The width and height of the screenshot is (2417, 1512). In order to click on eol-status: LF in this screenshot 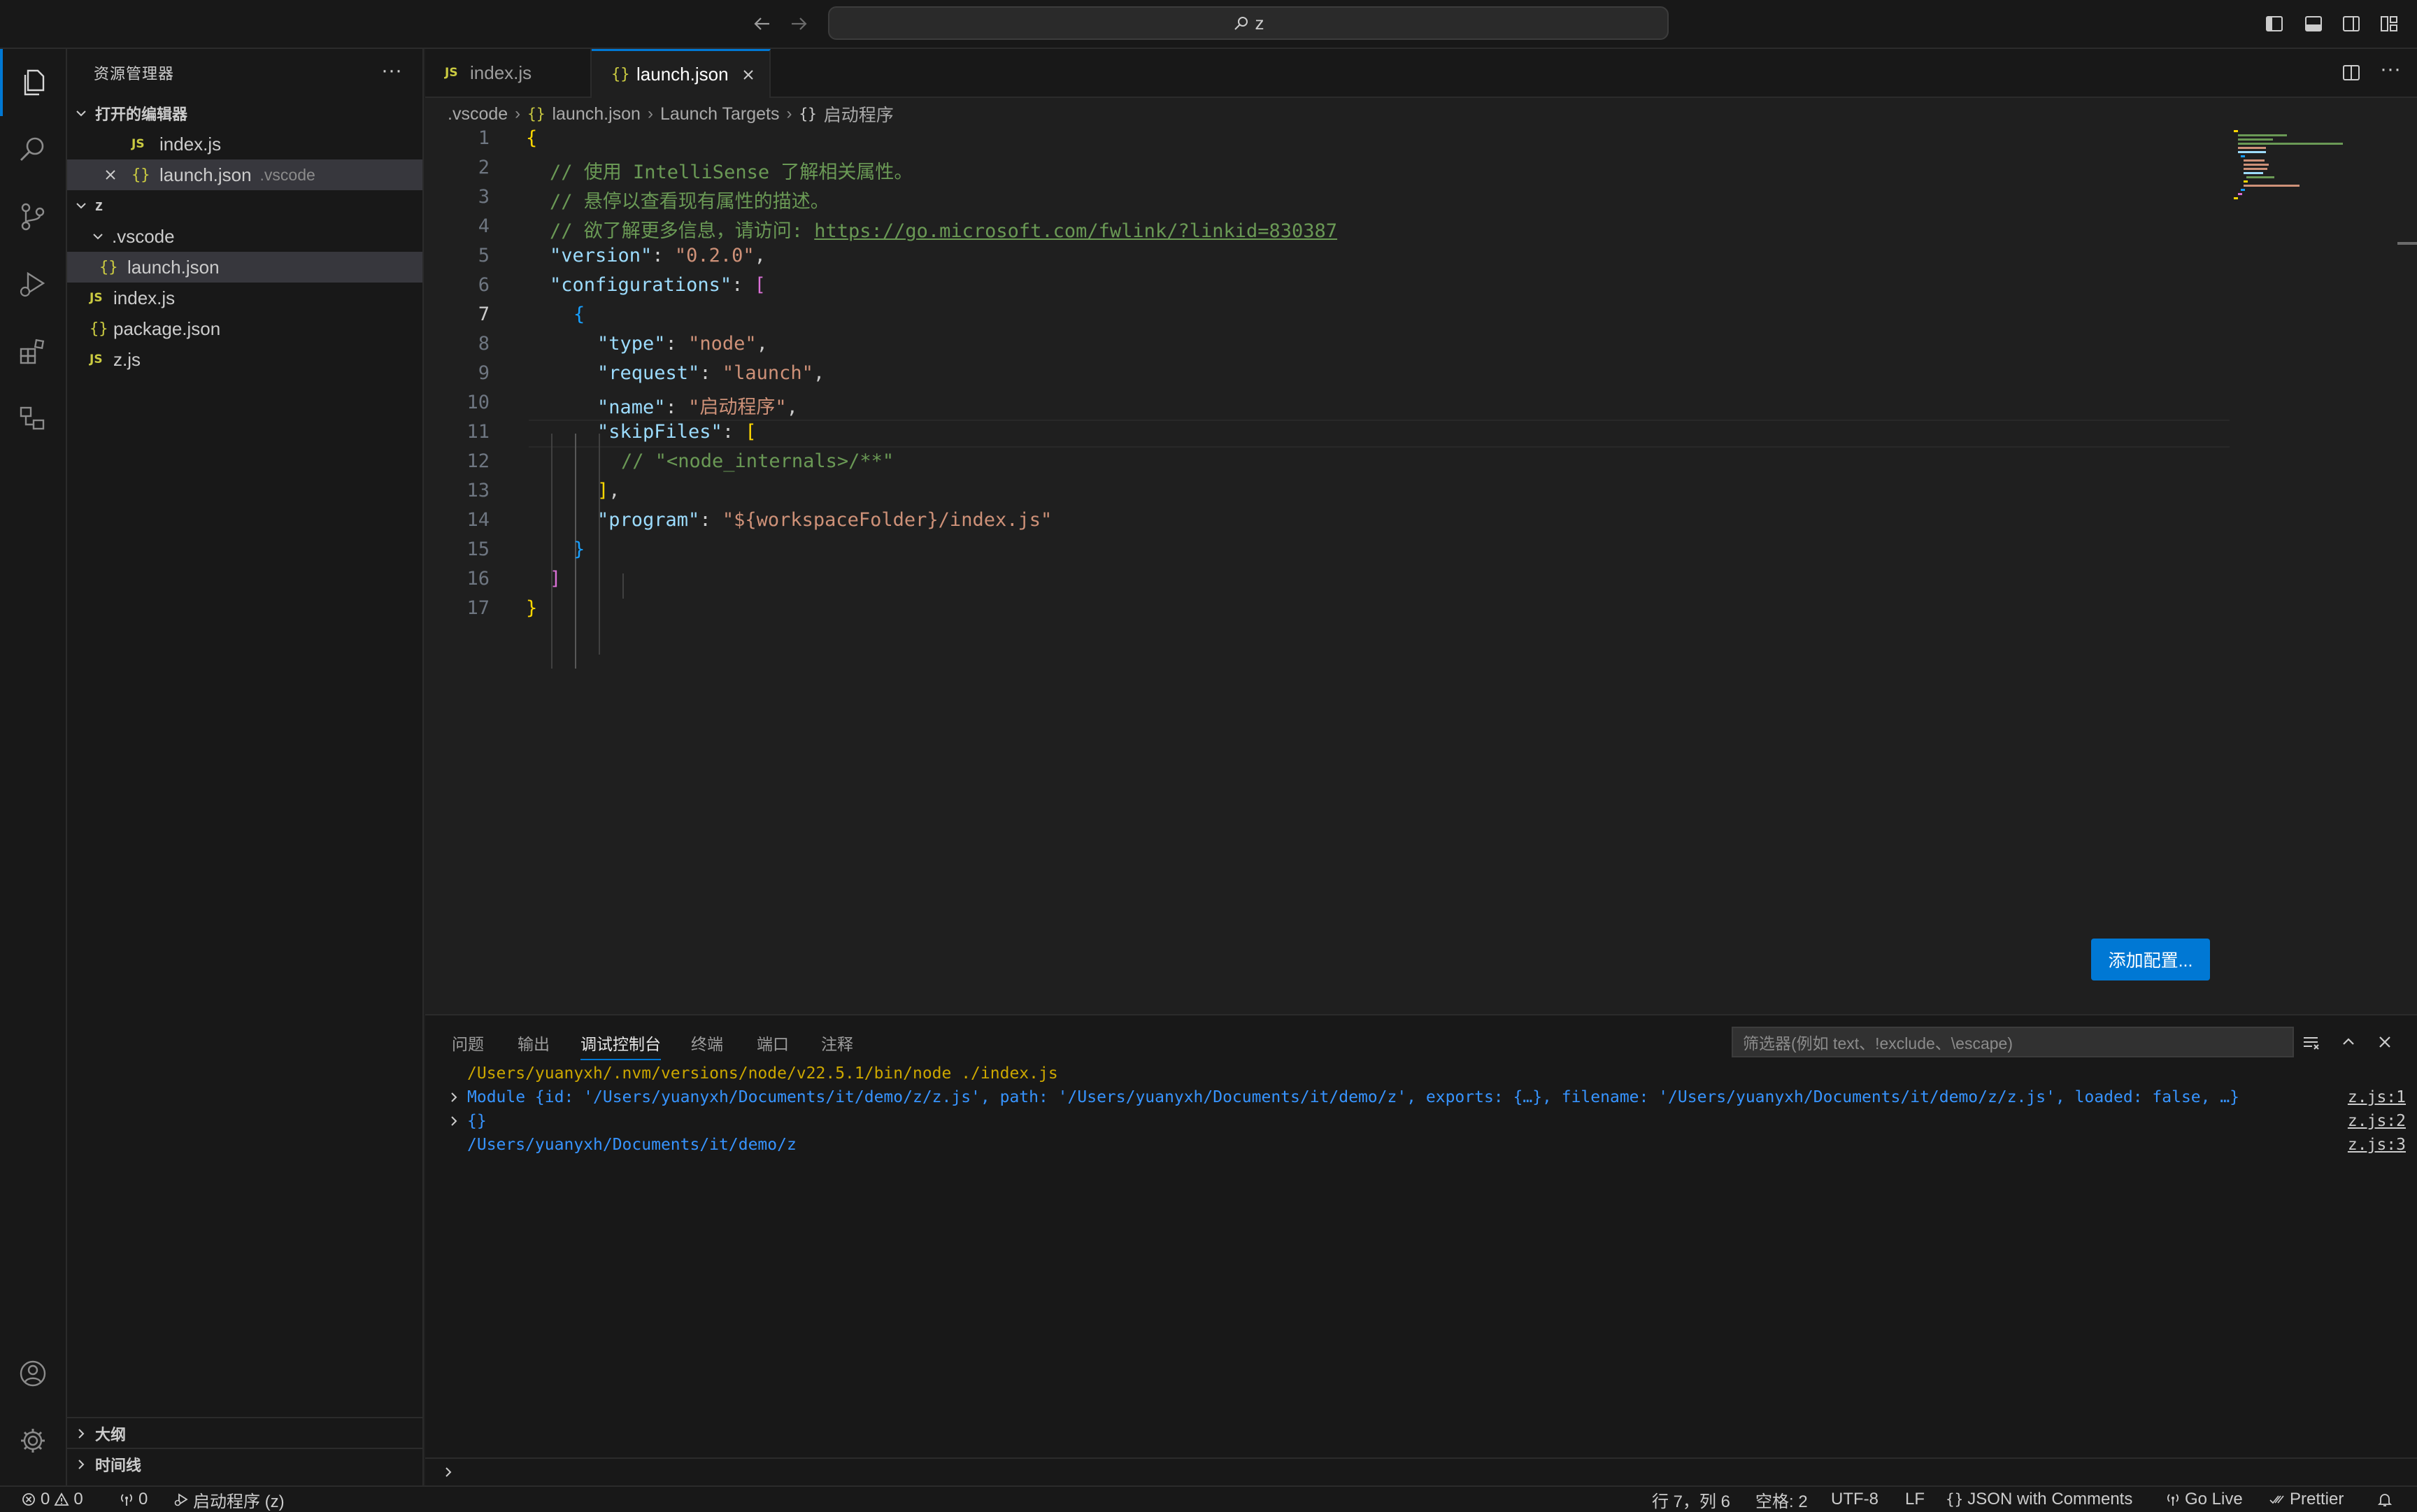, I will do `click(1915, 1499)`.